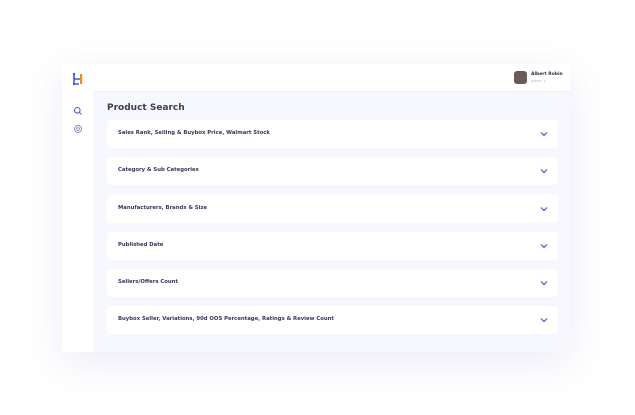  What do you see at coordinates (78, 79) in the screenshot?
I see `logo-icon` at bounding box center [78, 79].